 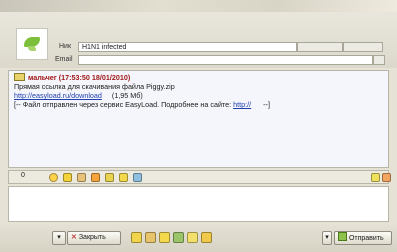 I want to click on contact-avatar, so click(x=32, y=44).